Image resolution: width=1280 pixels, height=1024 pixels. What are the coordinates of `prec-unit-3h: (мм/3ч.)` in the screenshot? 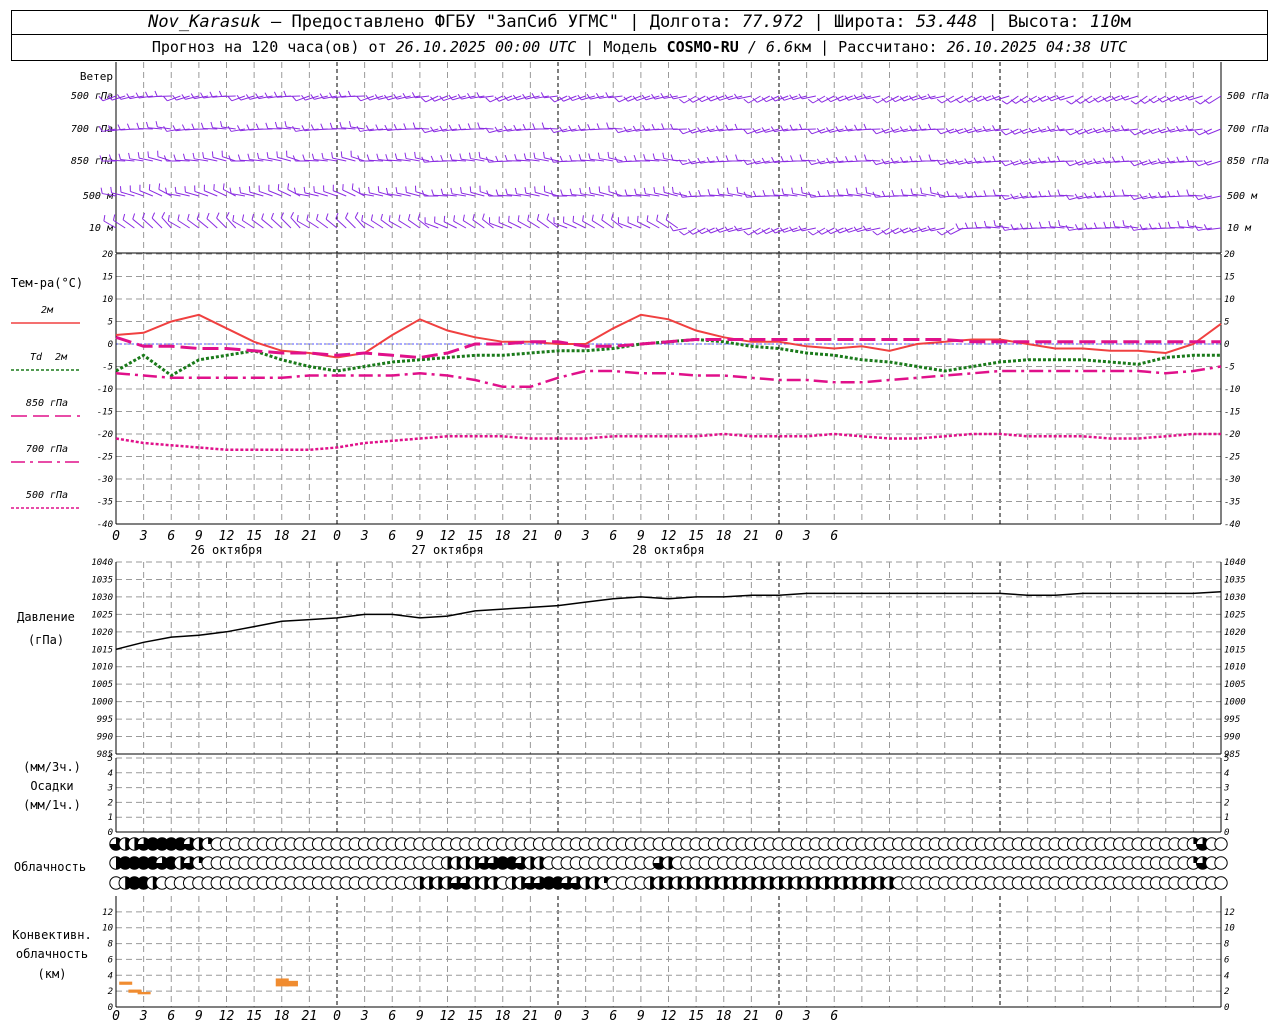 It's located at (52, 767).